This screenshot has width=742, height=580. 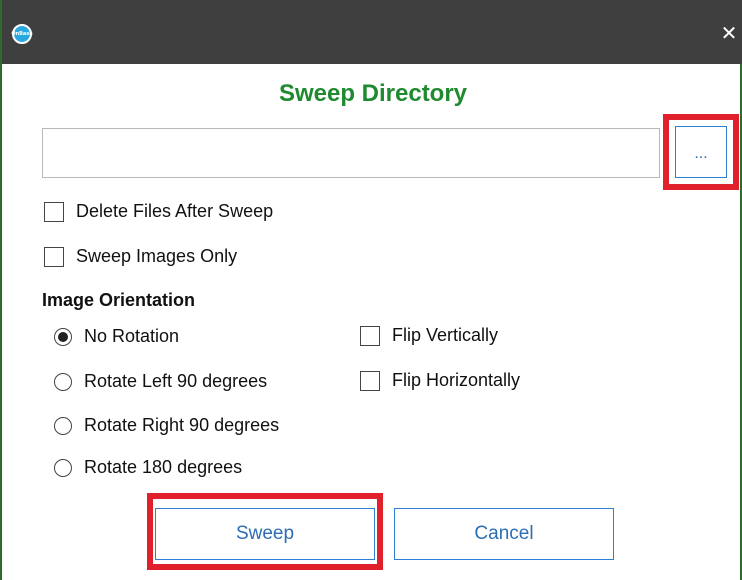 I want to click on radio-rotate-left-90: Rotate Left 90 degrees, so click(x=160, y=381).